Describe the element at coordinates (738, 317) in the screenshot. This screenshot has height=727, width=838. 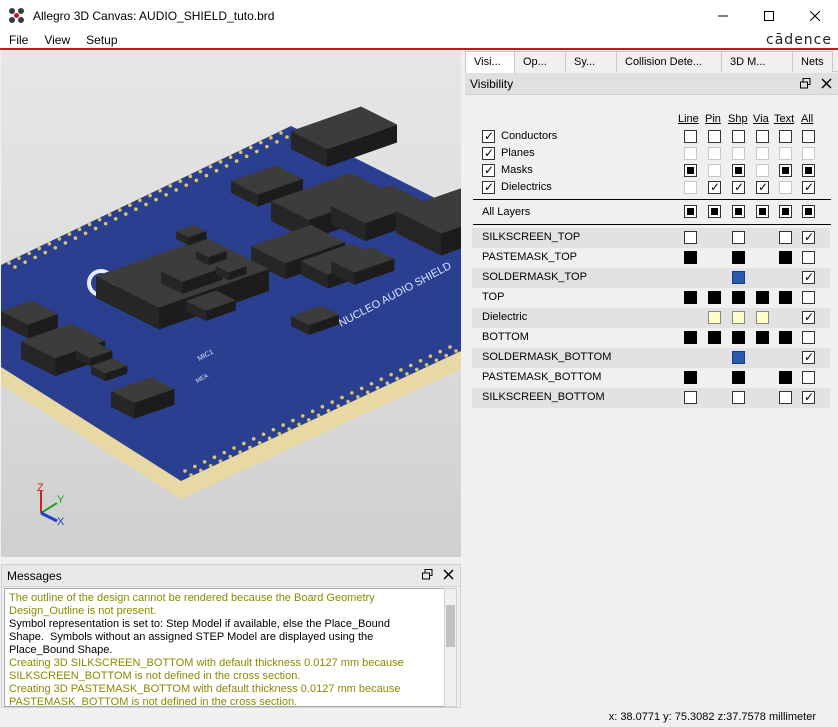
I see `layer-dielectric-shp` at that location.